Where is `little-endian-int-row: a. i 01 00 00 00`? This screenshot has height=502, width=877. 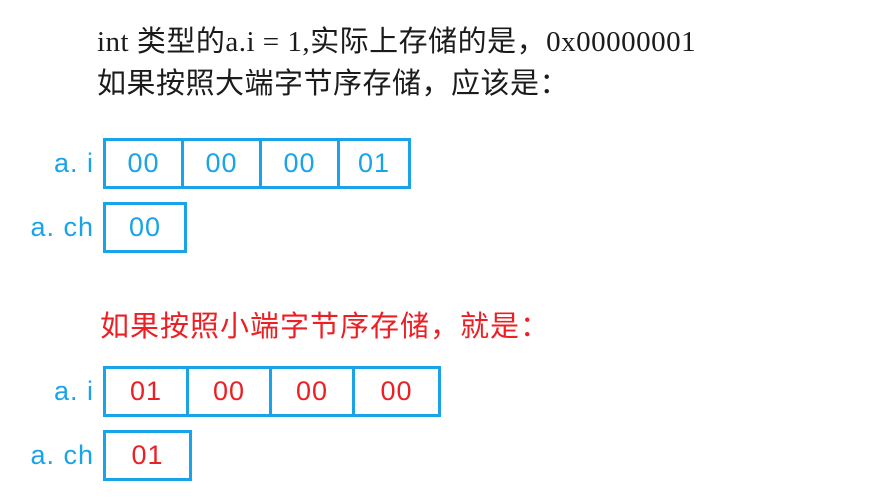 little-endian-int-row: a. i 01 00 00 00 is located at coordinates (220, 391).